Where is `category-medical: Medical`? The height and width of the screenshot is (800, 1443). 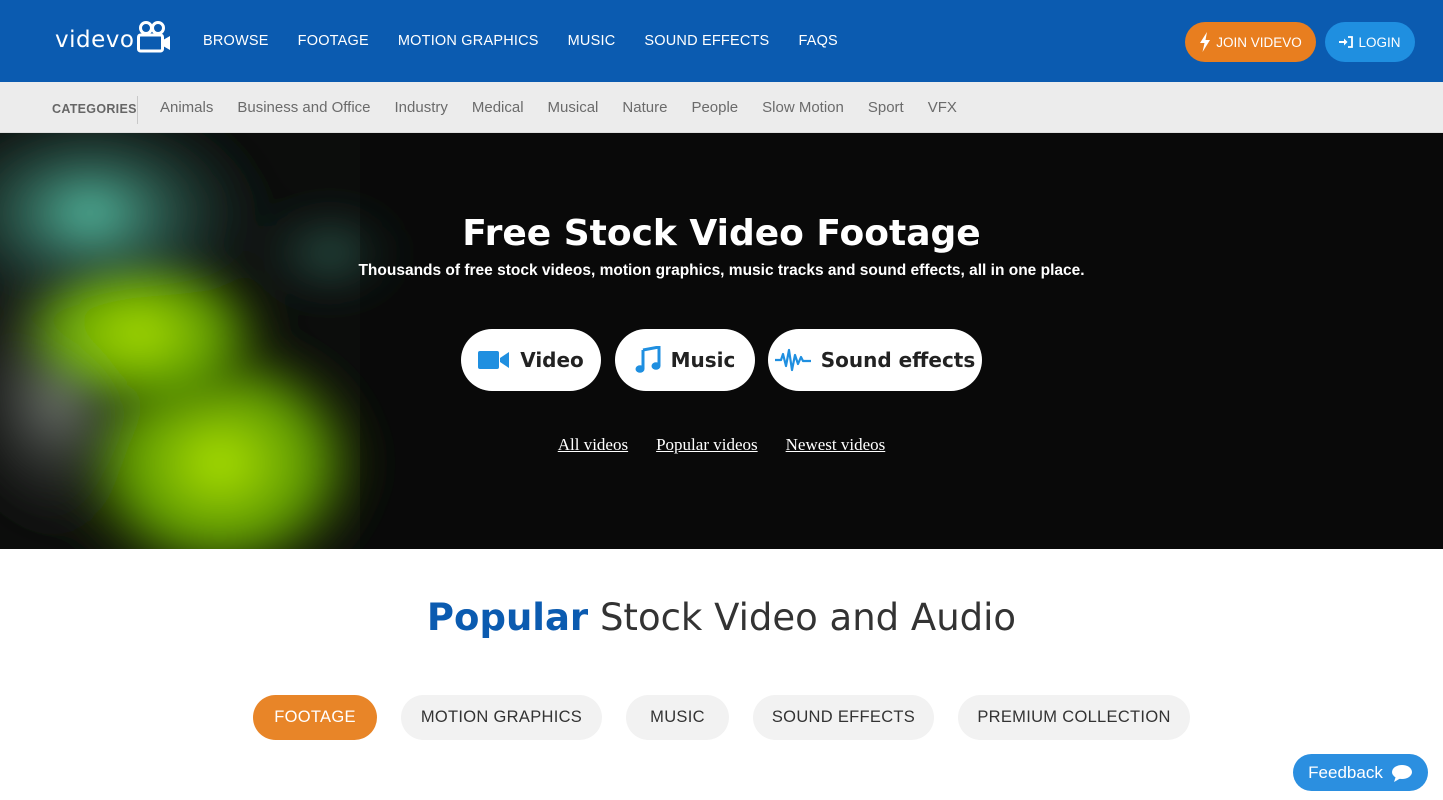 category-medical: Medical is located at coordinates (498, 107).